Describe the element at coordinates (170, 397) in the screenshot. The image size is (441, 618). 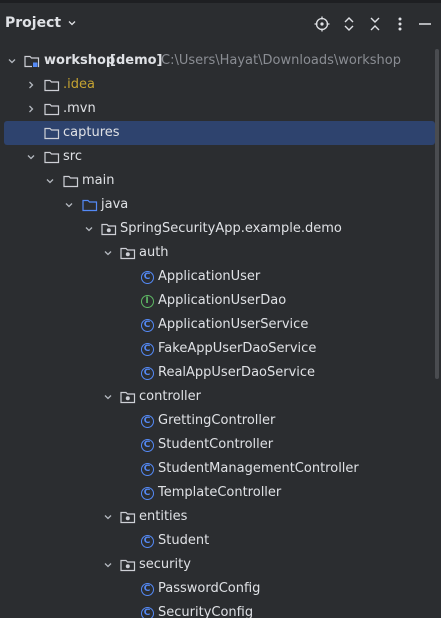
I see `tree-label-controller: controller` at that location.